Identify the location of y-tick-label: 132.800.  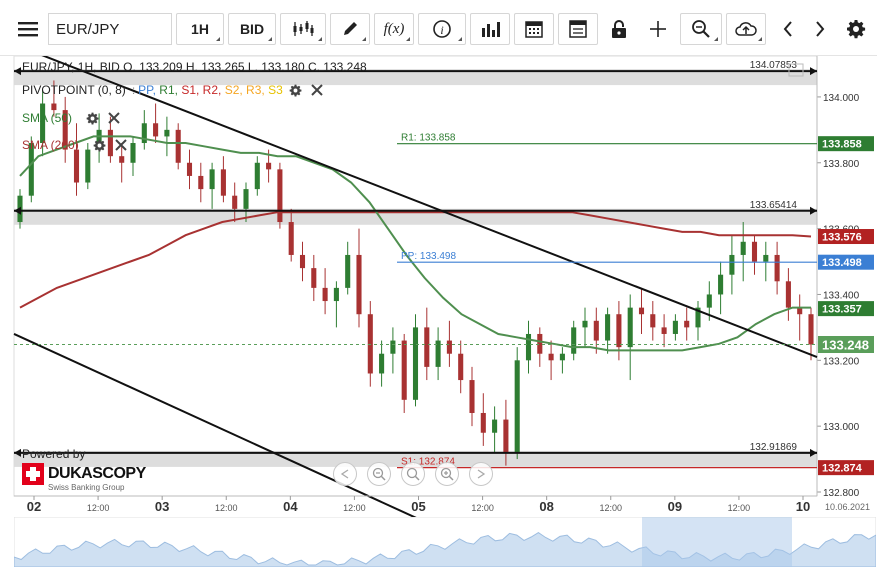
(841, 493).